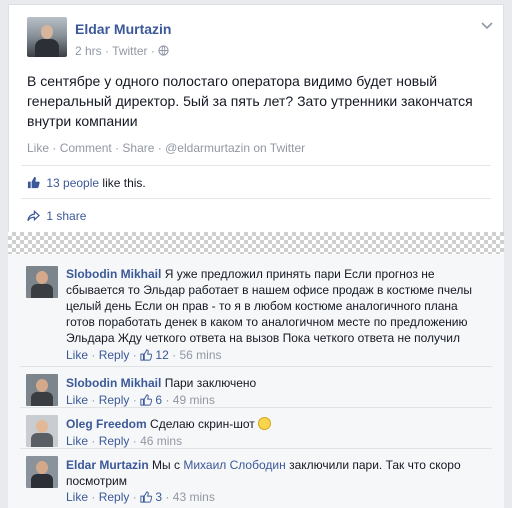  What do you see at coordinates (38, 148) in the screenshot?
I see `like-link: Like` at bounding box center [38, 148].